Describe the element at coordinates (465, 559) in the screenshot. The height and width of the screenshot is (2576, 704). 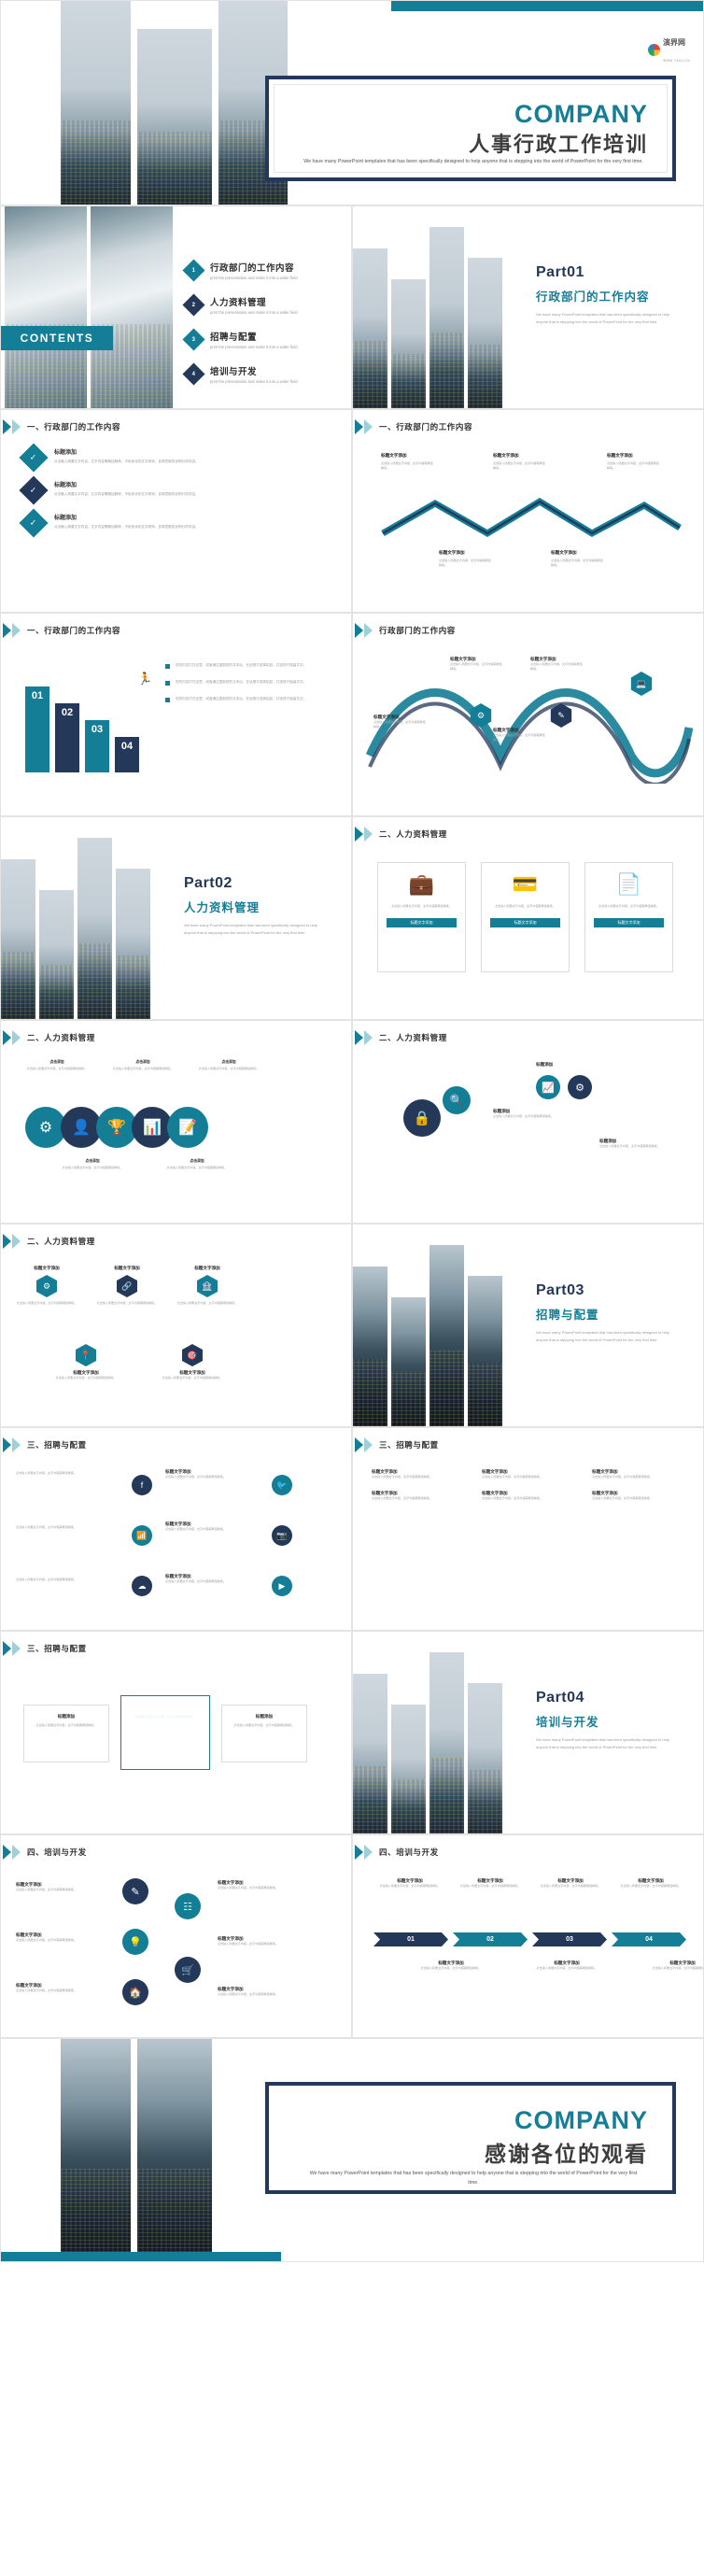
I see `zigzag-card-4: 标题文字添加 点击输入简要文字内容，文字内容需概括精炼。` at that location.